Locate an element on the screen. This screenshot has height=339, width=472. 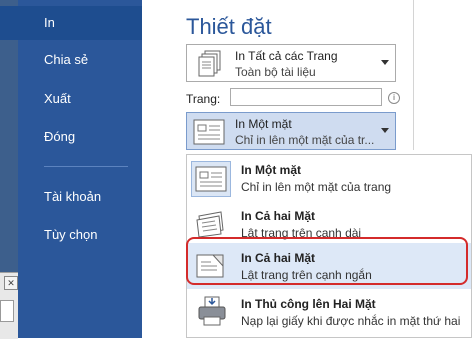
pages-input is located at coordinates (306, 97).